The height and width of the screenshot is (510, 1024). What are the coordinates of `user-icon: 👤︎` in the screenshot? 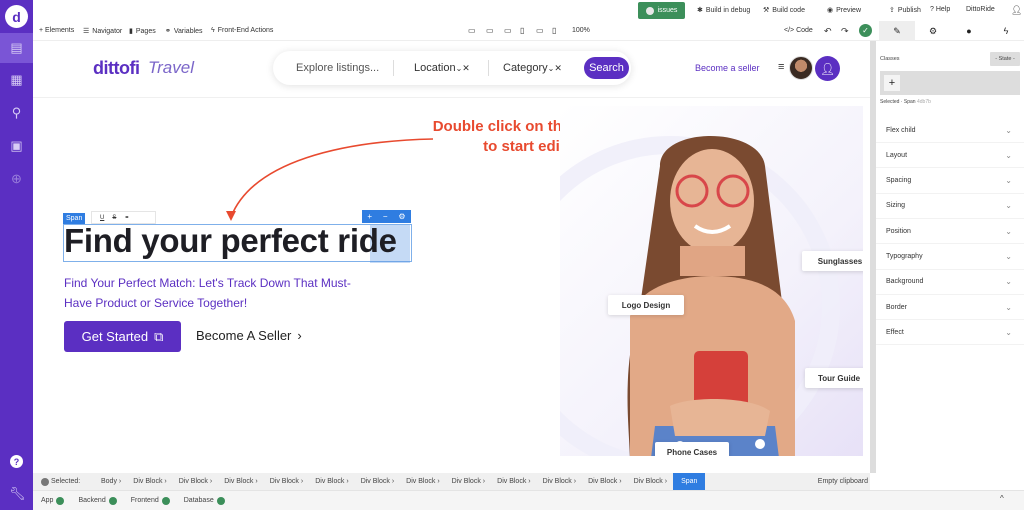 It's located at (1016, 10).